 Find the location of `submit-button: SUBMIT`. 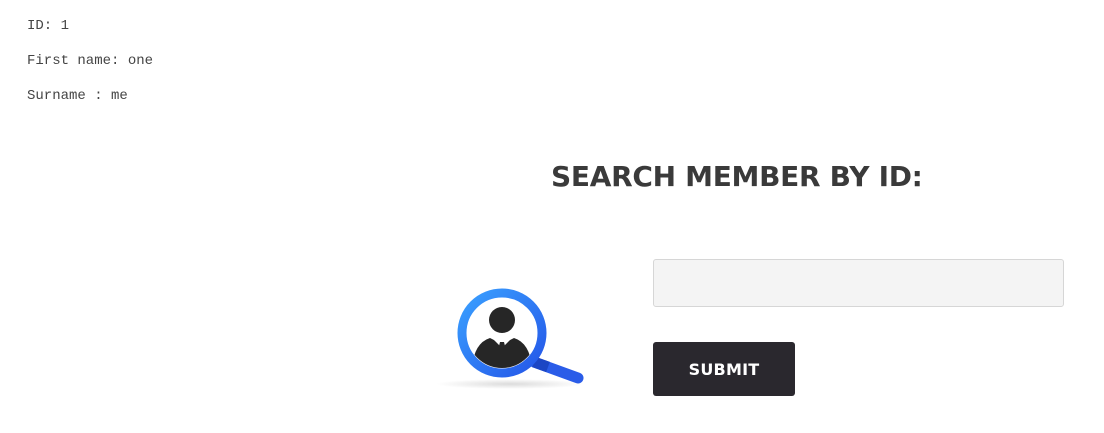

submit-button: SUBMIT is located at coordinates (724, 369).